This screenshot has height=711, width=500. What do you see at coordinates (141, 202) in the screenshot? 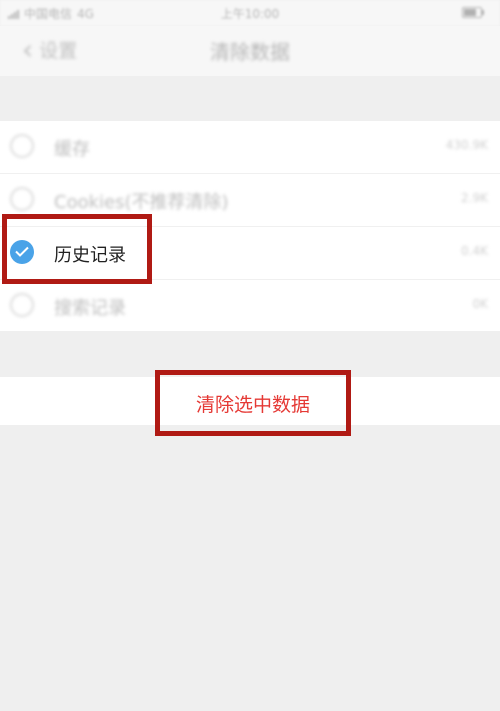
I see `option-label: Cookies(不推荐清除)` at bounding box center [141, 202].